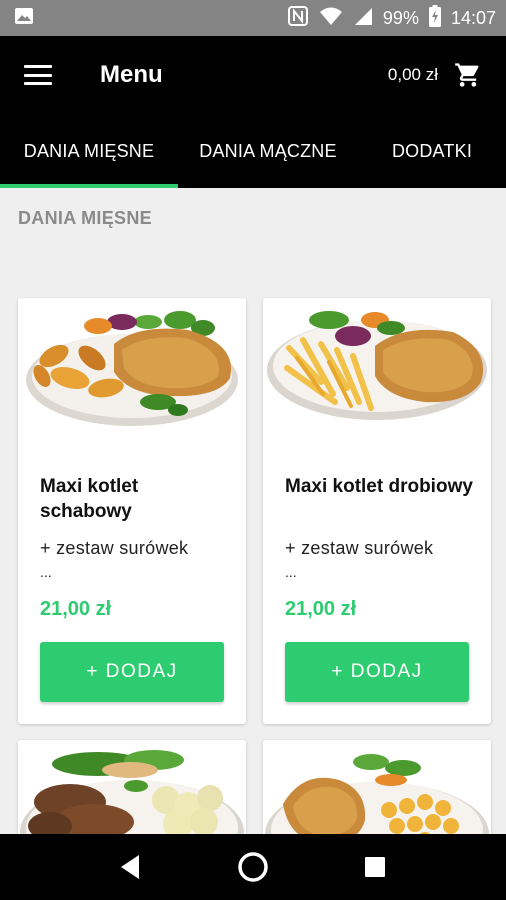 This screenshot has width=506, height=900. What do you see at coordinates (89, 499) in the screenshot?
I see `product-name: Maxi kotlet schabowy` at bounding box center [89, 499].